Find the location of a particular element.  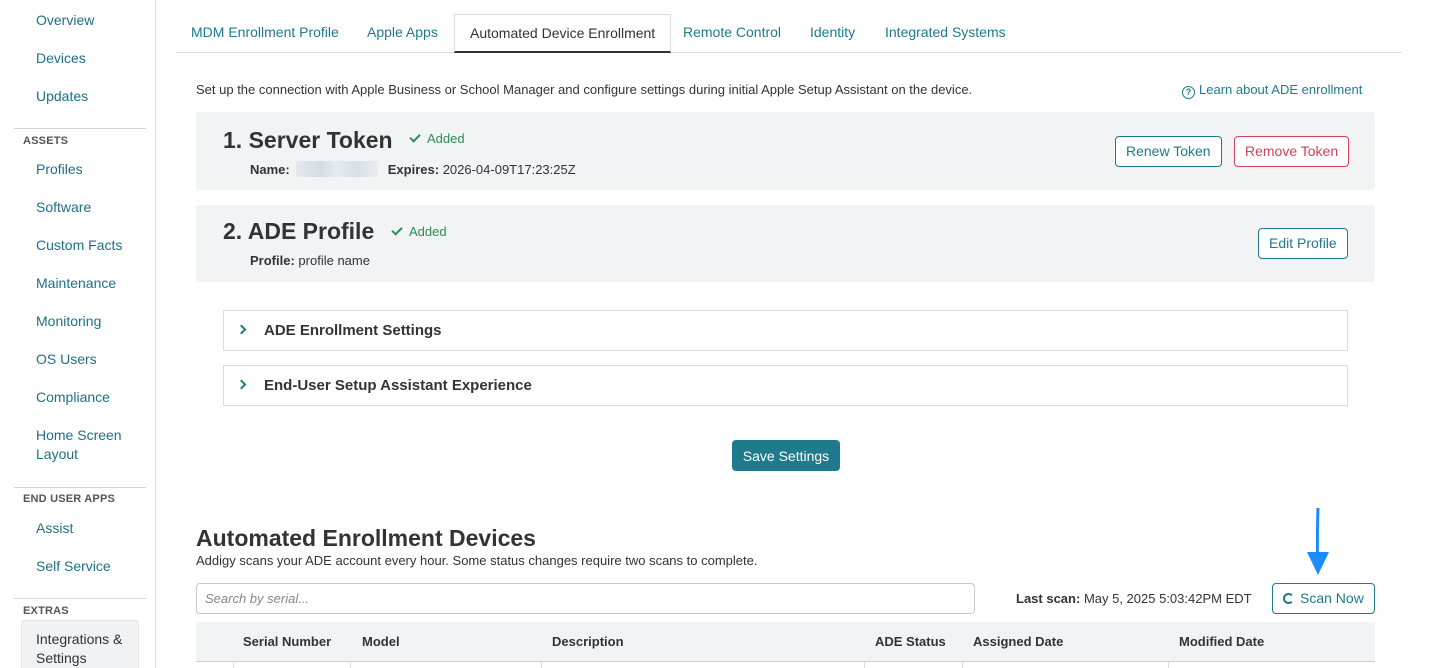

sidebar-item-software: Software is located at coordinates (63, 207).